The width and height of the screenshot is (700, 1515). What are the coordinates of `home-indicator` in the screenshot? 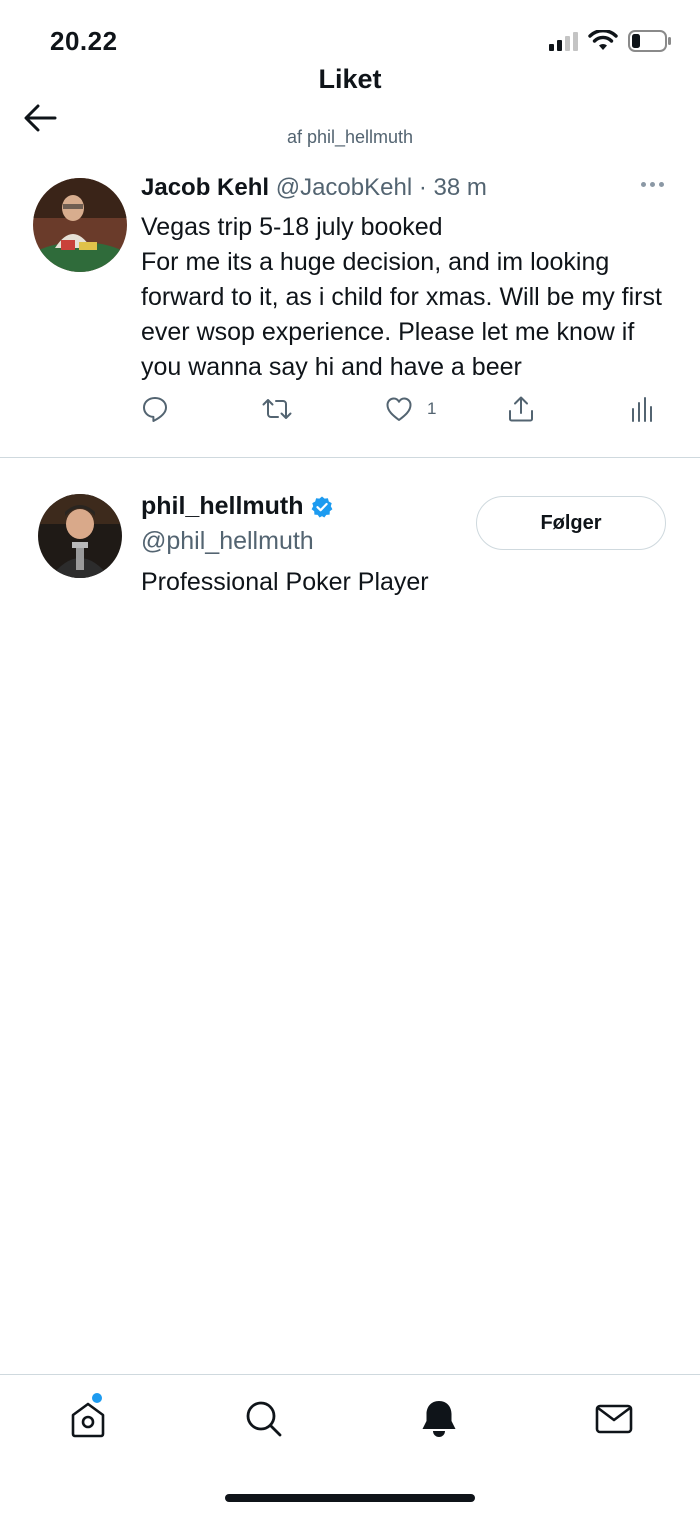 It's located at (350, 1498).